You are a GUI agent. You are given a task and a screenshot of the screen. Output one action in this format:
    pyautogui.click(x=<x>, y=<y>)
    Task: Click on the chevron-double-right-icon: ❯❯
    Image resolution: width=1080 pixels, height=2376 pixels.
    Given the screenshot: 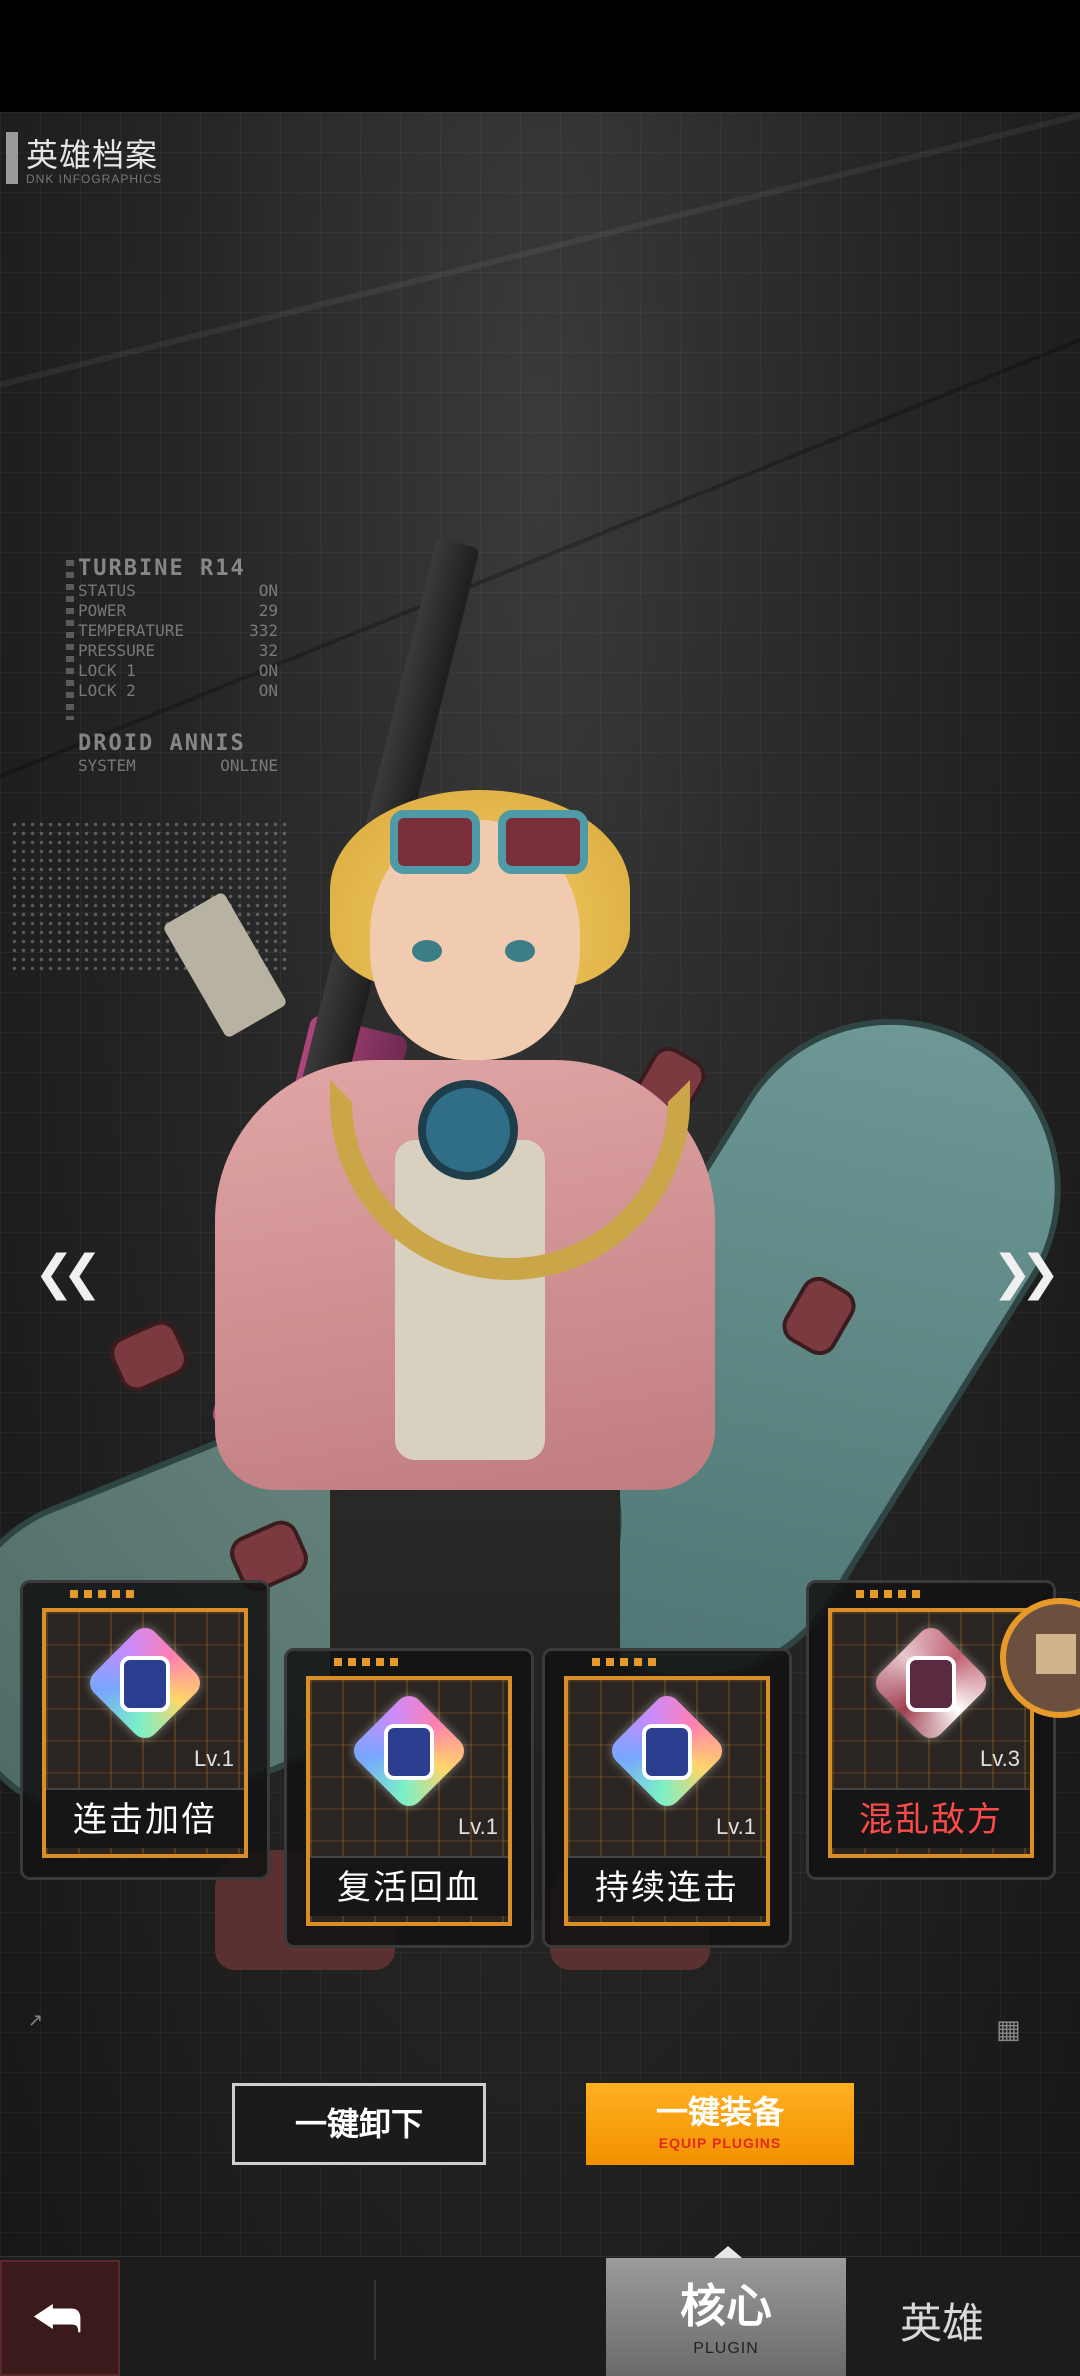 What is the action you would take?
    pyautogui.click(x=1026, y=1273)
    